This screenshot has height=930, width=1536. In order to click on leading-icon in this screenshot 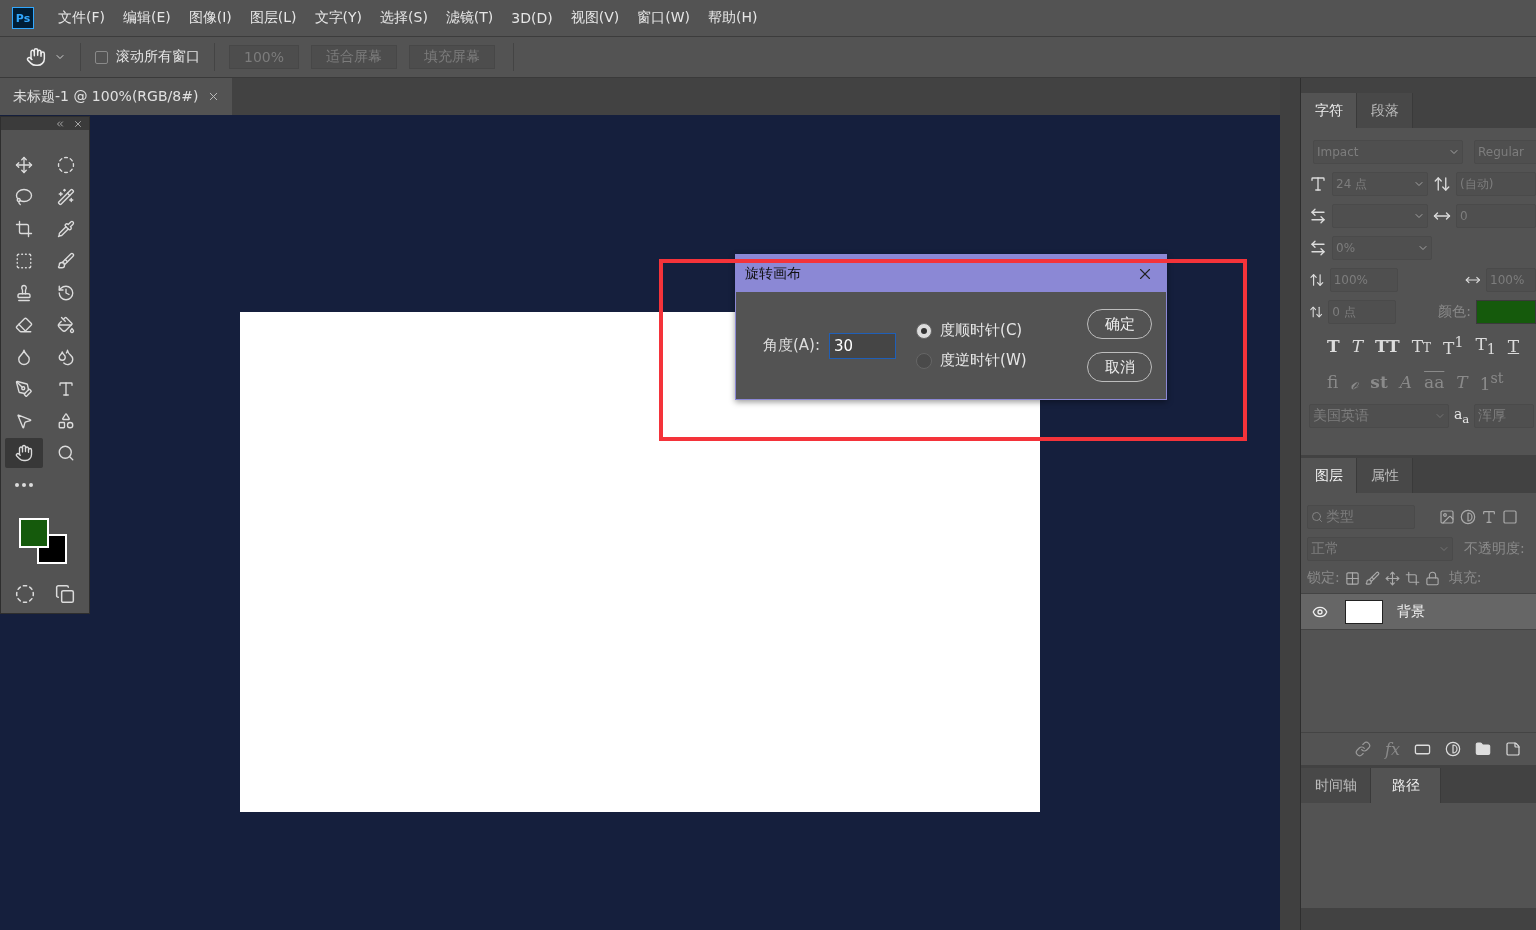, I will do `click(1442, 184)`.